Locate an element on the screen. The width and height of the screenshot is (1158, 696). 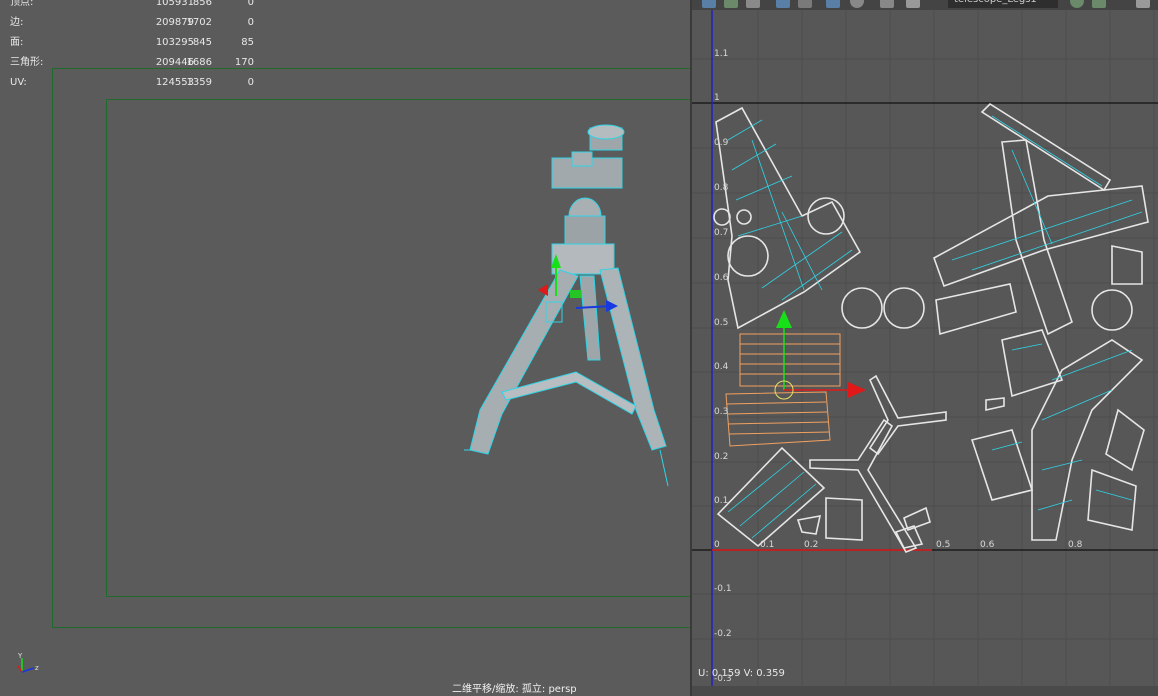
uv-shell-strip is located at coordinates (1046, 147).